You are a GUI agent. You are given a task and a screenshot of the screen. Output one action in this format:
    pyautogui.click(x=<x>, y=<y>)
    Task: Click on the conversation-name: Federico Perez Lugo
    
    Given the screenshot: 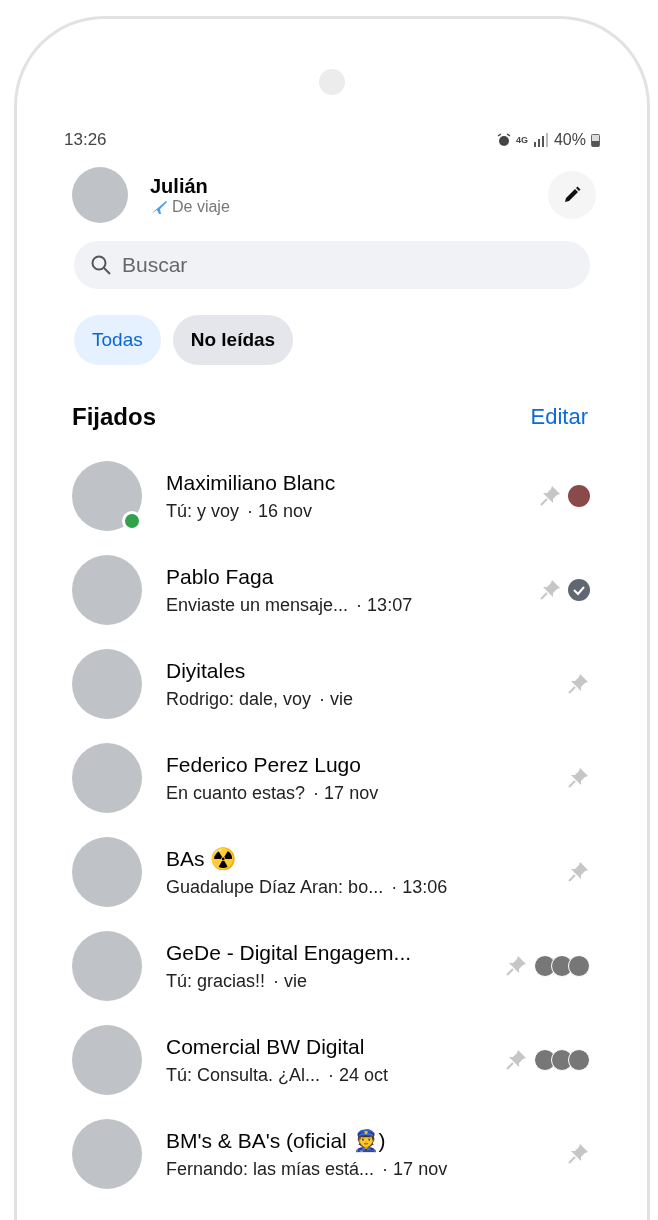 What is the action you would take?
    pyautogui.click(x=264, y=764)
    